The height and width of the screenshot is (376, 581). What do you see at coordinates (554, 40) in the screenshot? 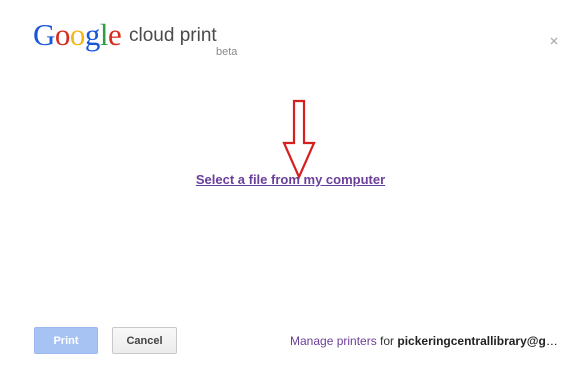
I see `close-icon` at bounding box center [554, 40].